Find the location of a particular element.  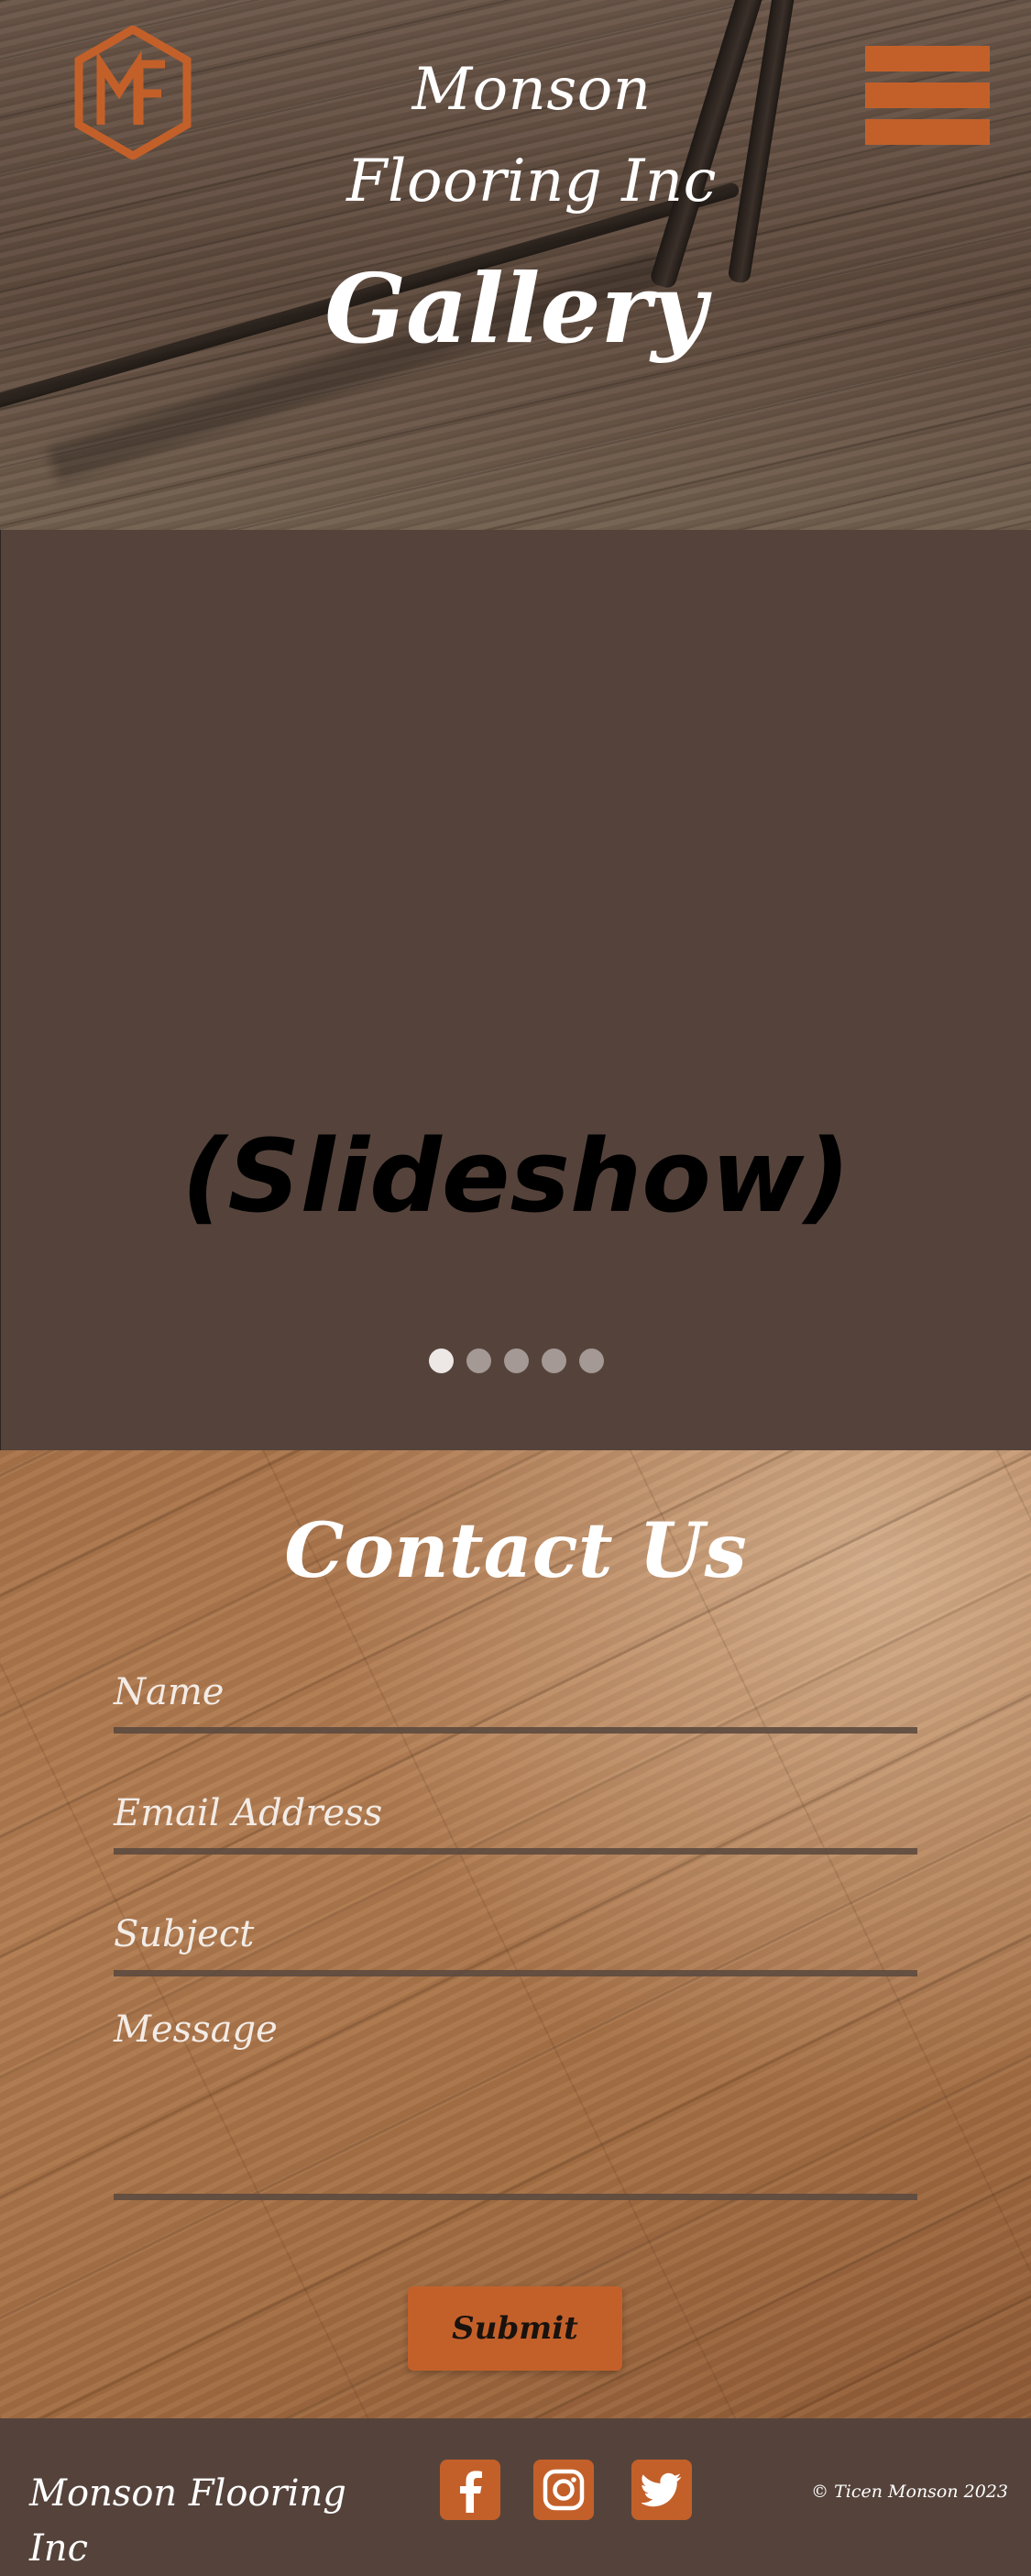

copyright-text: © Ticen Monson 2023 is located at coordinates (909, 2492).